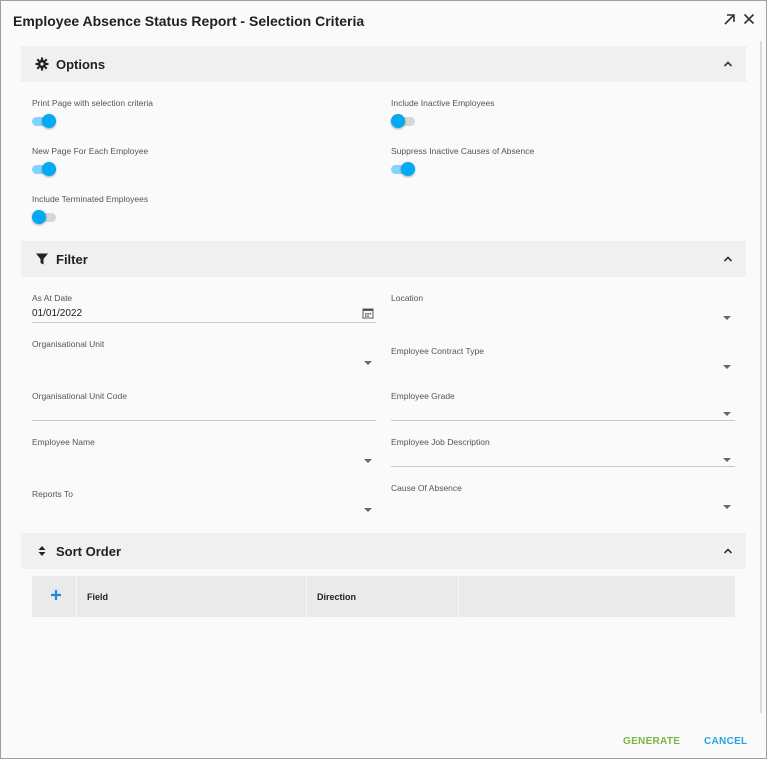  What do you see at coordinates (52, 494) in the screenshot?
I see `reports-to-label: Reports To` at bounding box center [52, 494].